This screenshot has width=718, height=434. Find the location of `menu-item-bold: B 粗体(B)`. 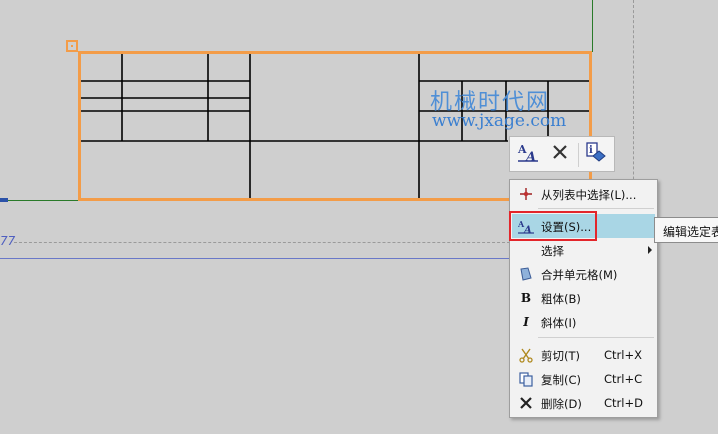

menu-item-bold: B 粗体(B) is located at coordinates (583, 298).